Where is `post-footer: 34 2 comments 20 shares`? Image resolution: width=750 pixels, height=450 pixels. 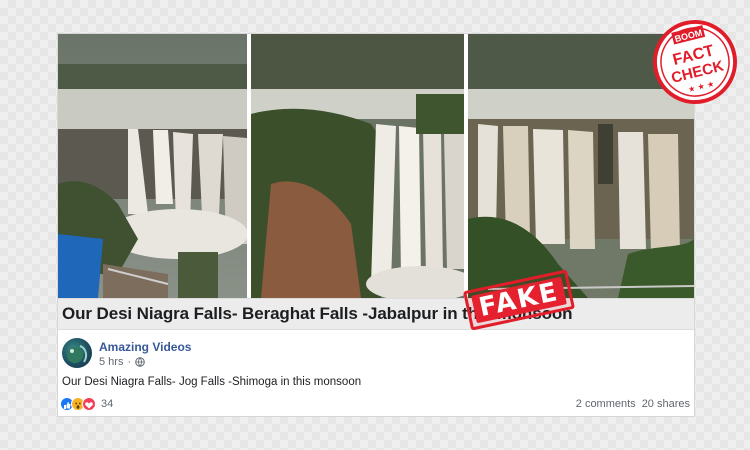 post-footer: 34 2 comments 20 shares is located at coordinates (376, 405).